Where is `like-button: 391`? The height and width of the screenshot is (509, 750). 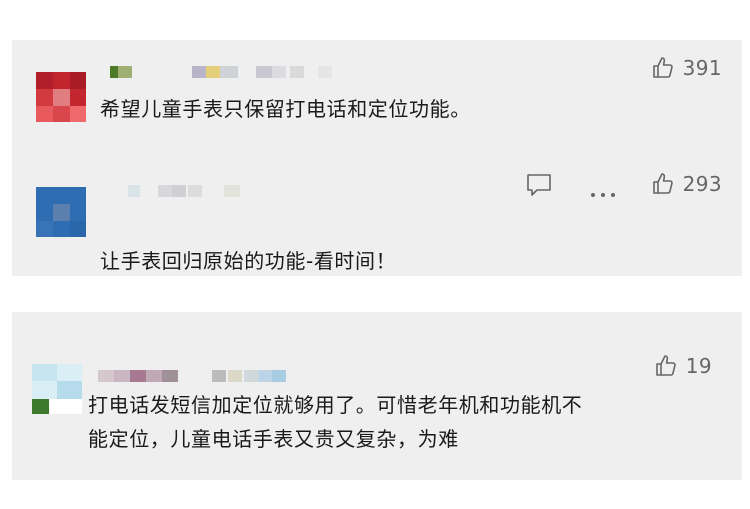 like-button: 391 is located at coordinates (686, 68).